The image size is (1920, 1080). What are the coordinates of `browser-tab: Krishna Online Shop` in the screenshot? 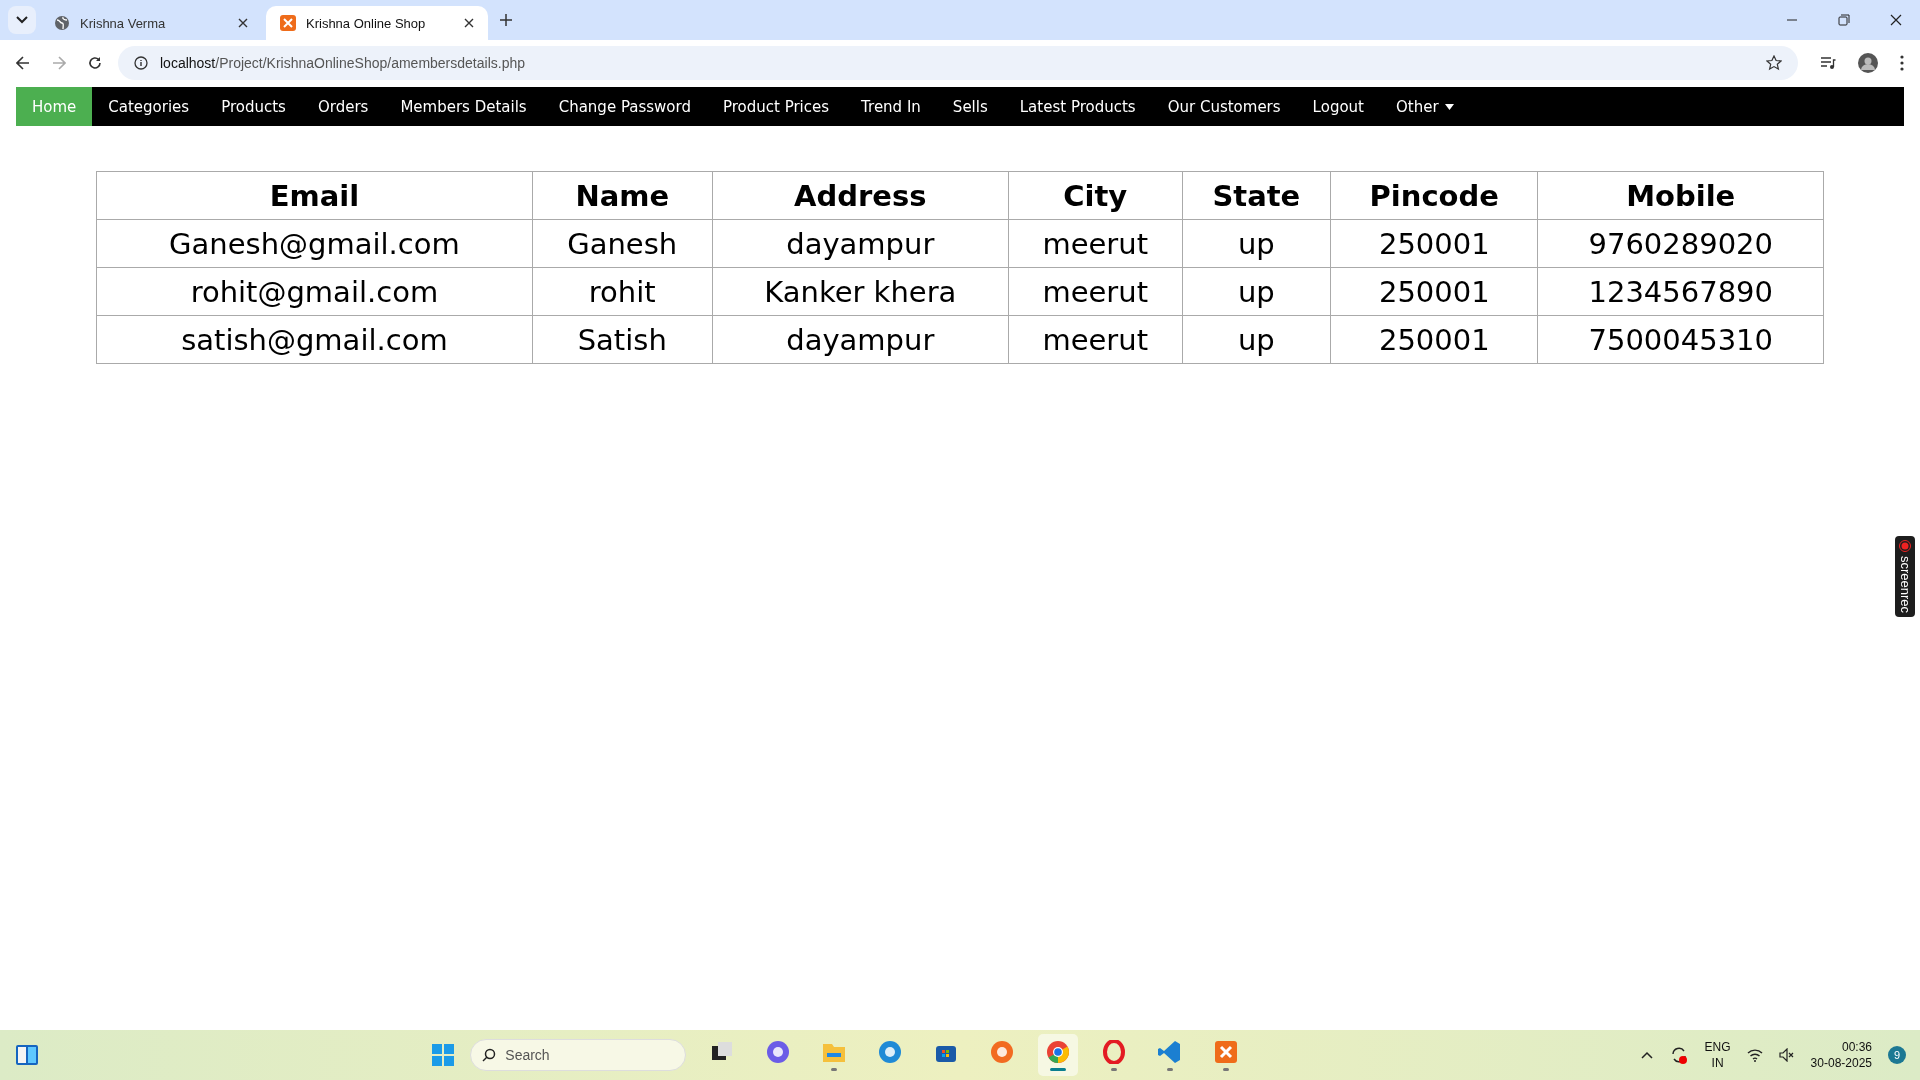 It's located at (377, 23).